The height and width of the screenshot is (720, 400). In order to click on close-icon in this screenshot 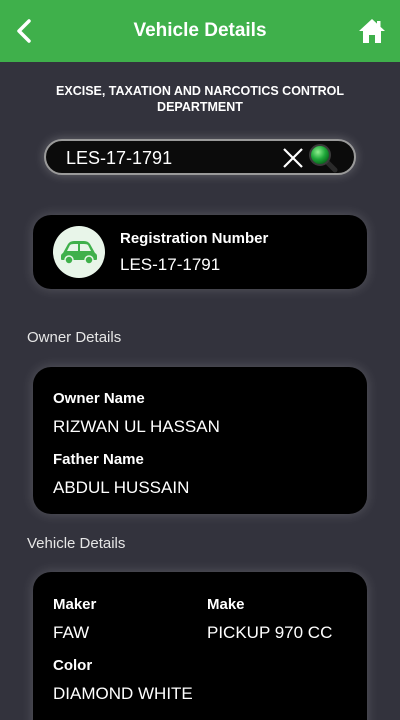, I will do `click(293, 158)`.